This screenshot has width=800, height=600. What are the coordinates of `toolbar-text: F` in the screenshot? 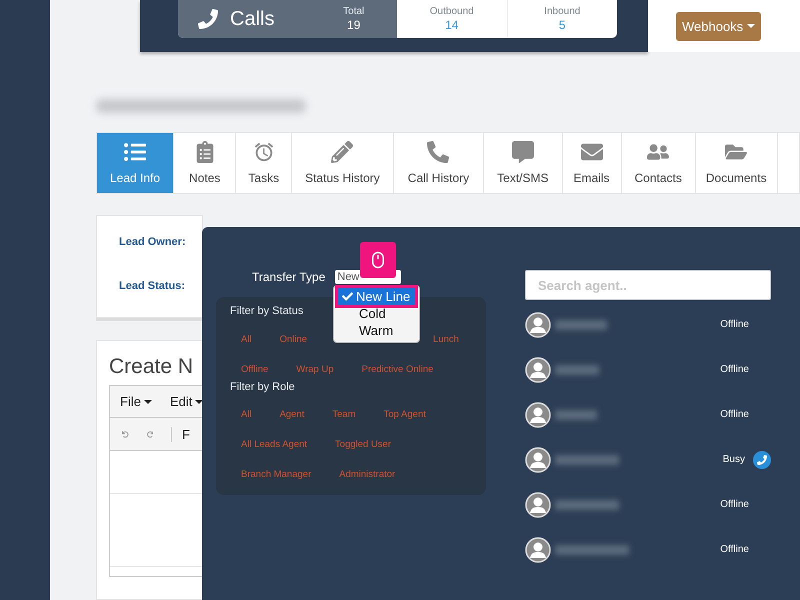 It's located at (180, 434).